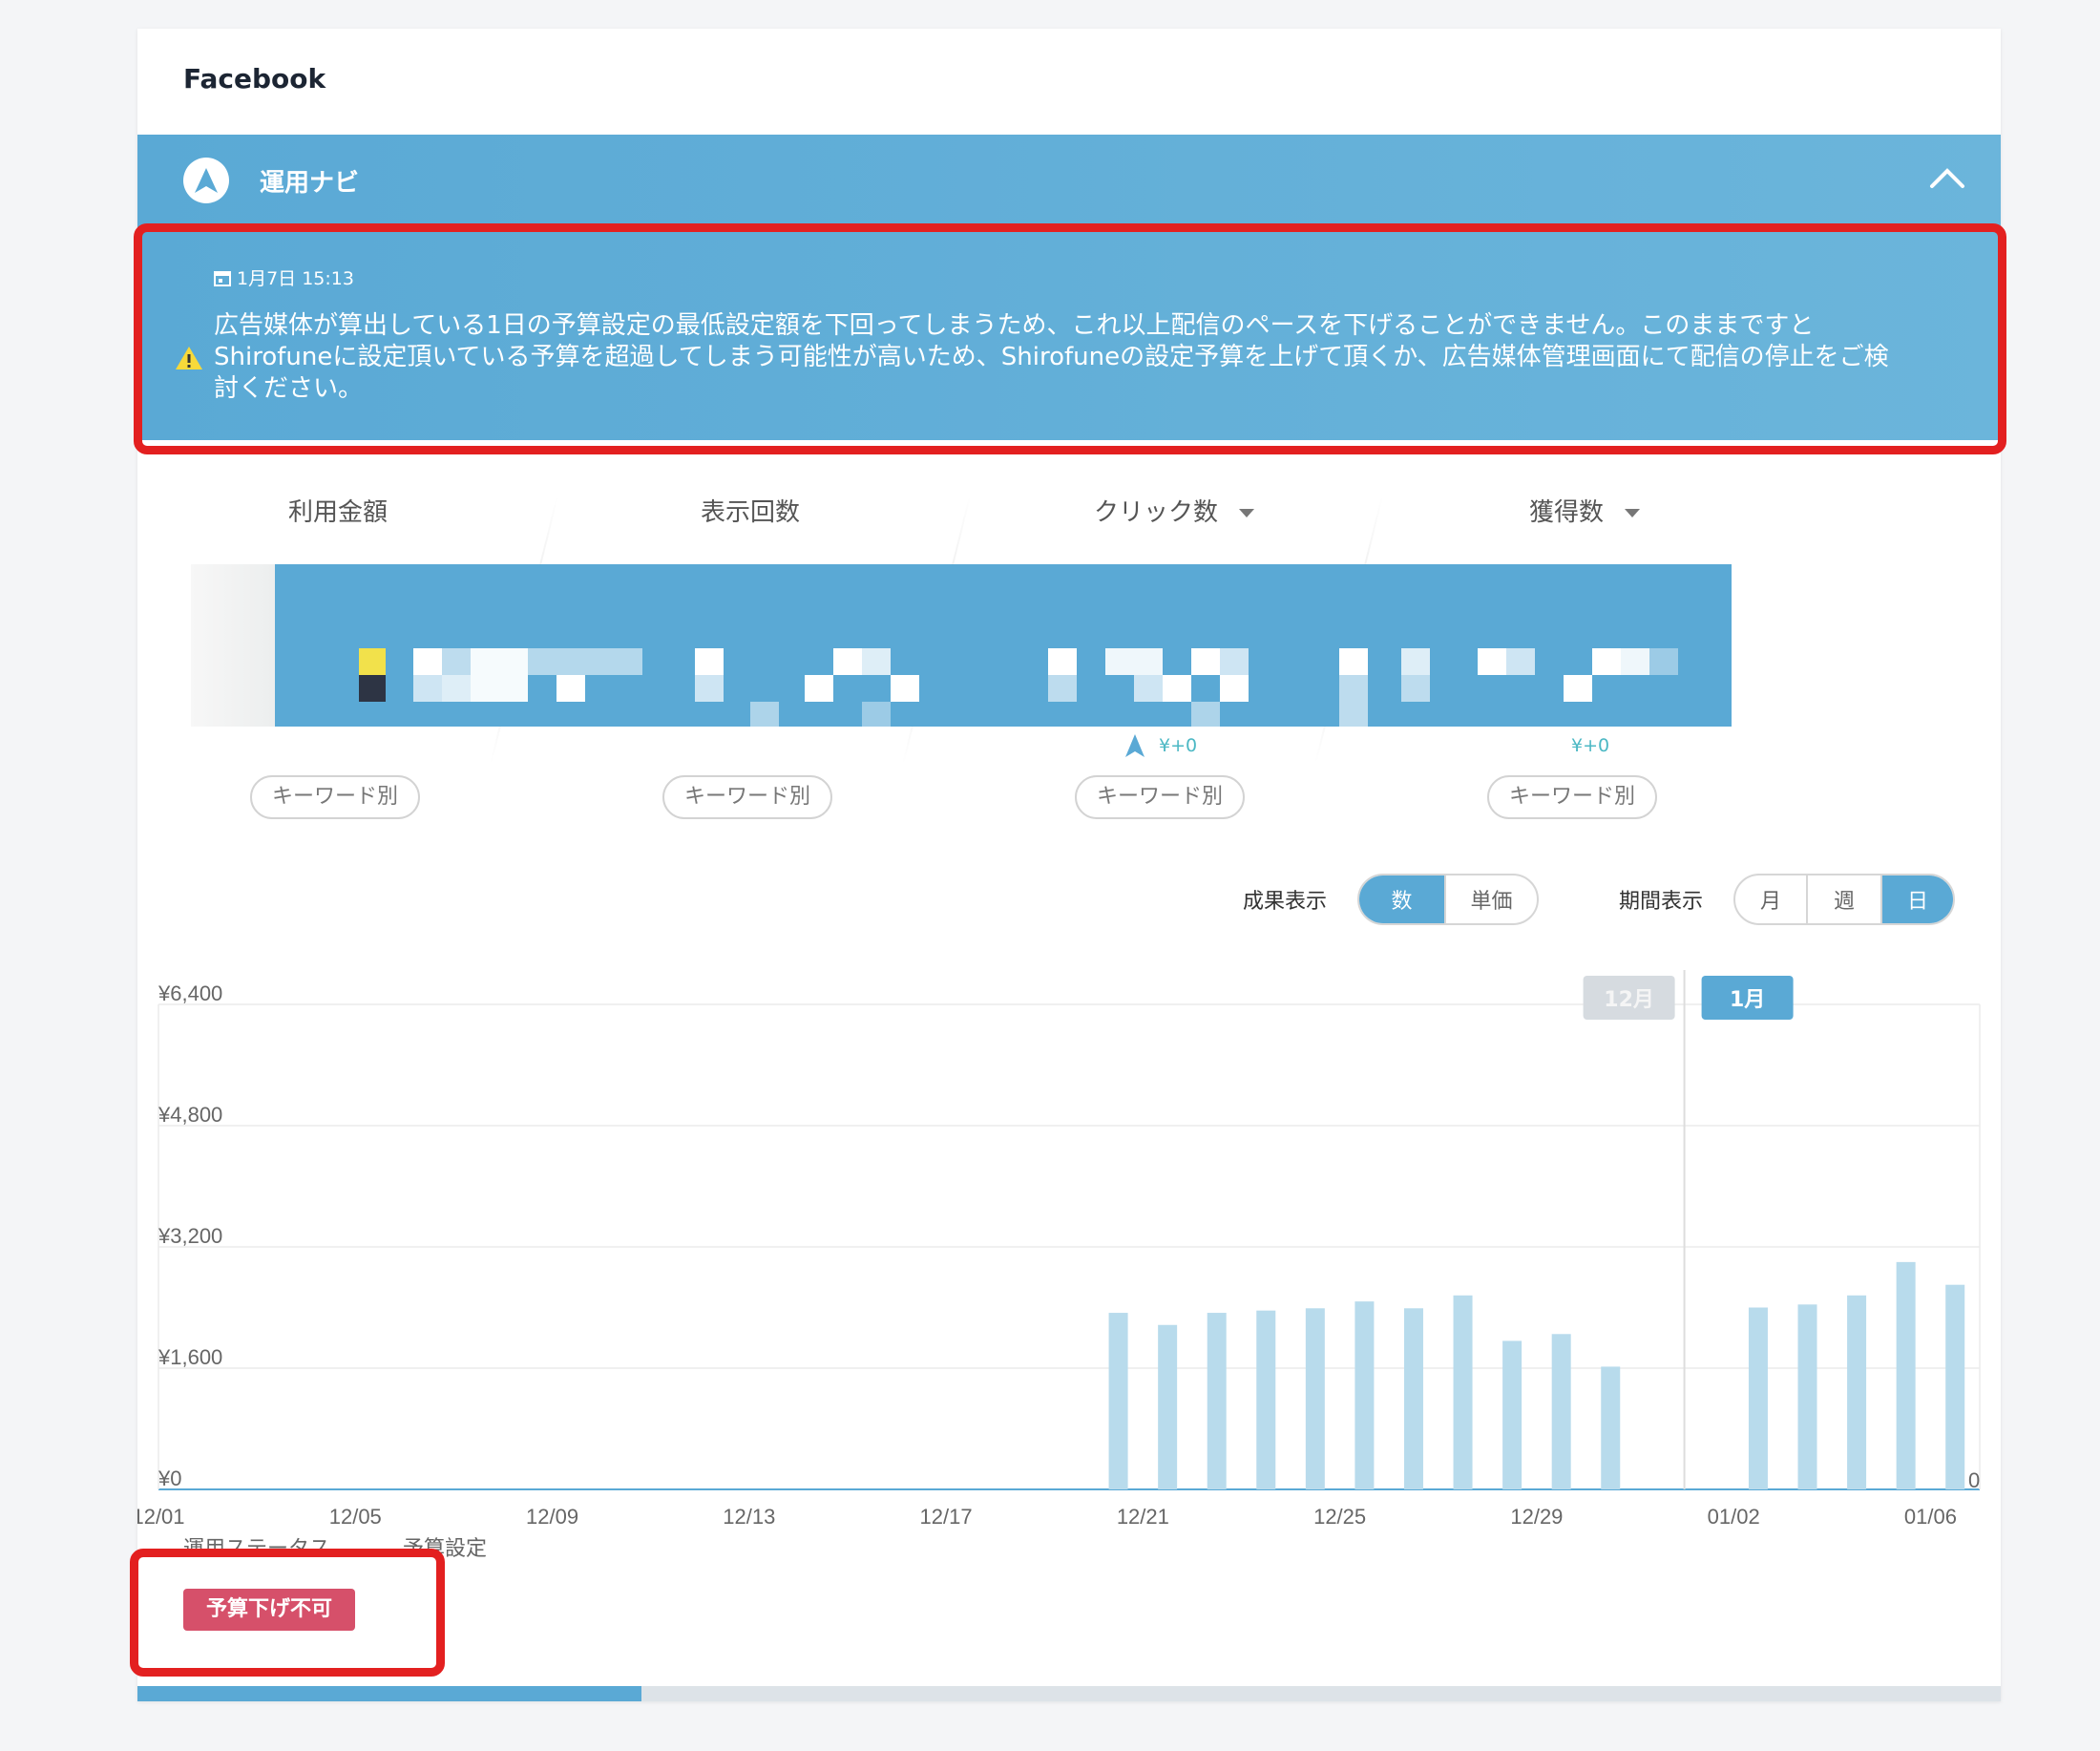 This screenshot has height=1751, width=2100. I want to click on month-marker-january: 1月, so click(1748, 998).